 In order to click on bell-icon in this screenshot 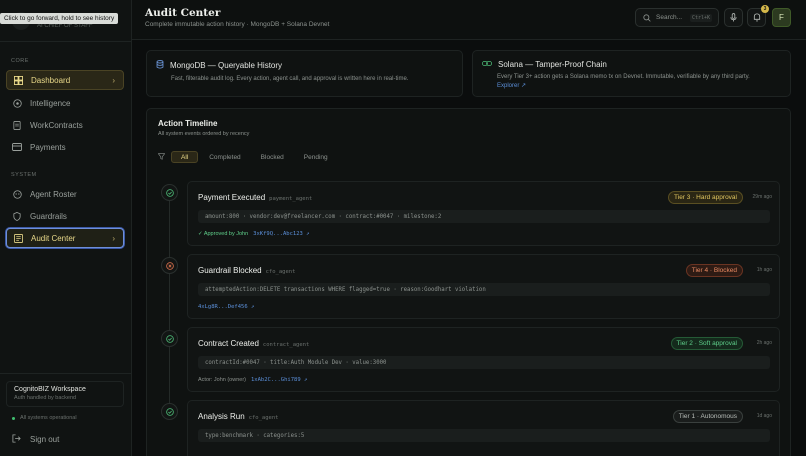, I will do `click(756, 17)`.